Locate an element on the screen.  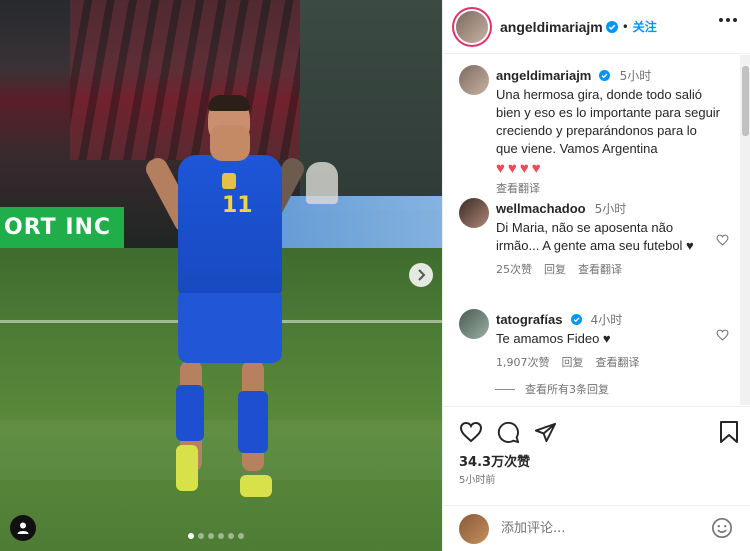
comment-username: wellmachadoo is located at coordinates (541, 208).